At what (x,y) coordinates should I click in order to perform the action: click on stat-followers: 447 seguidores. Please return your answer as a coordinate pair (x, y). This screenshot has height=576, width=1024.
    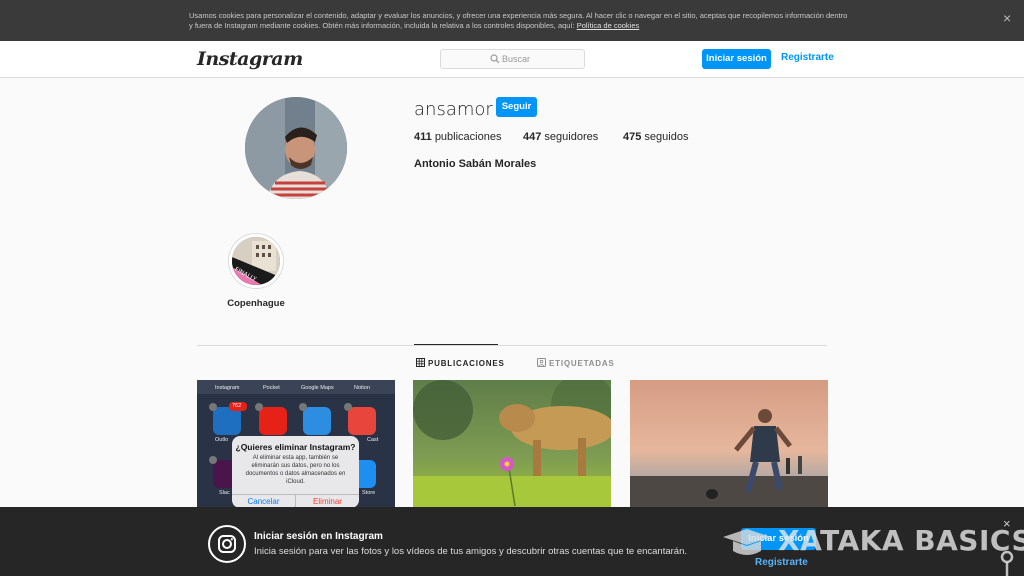
    Looking at the image, I should click on (560, 137).